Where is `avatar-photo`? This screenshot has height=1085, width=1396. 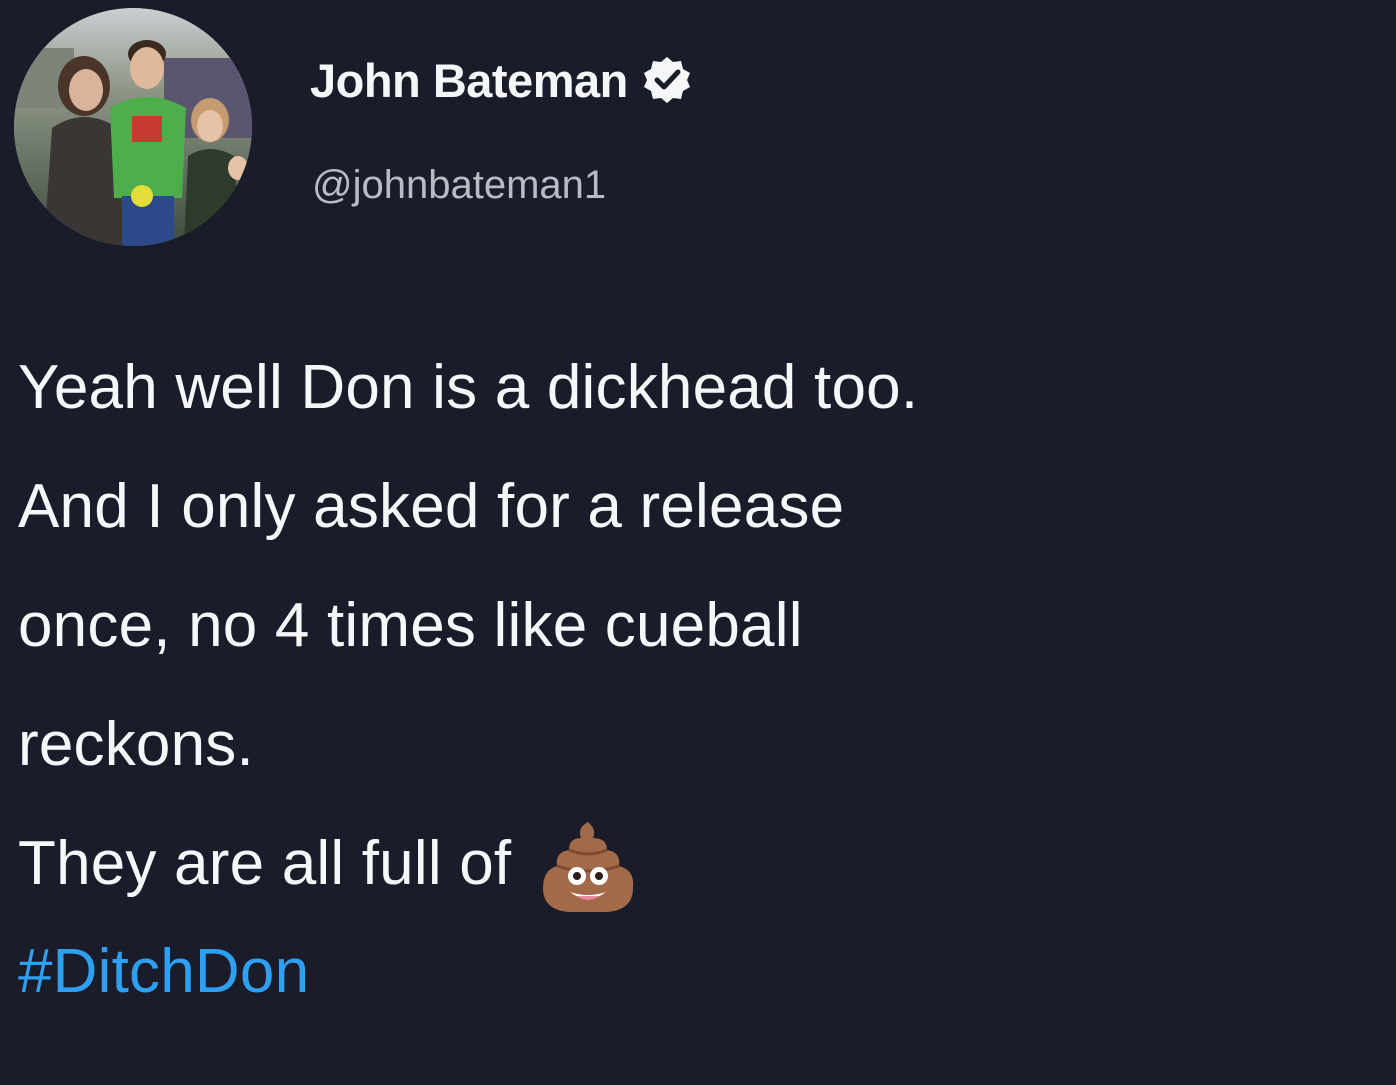 avatar-photo is located at coordinates (133, 127).